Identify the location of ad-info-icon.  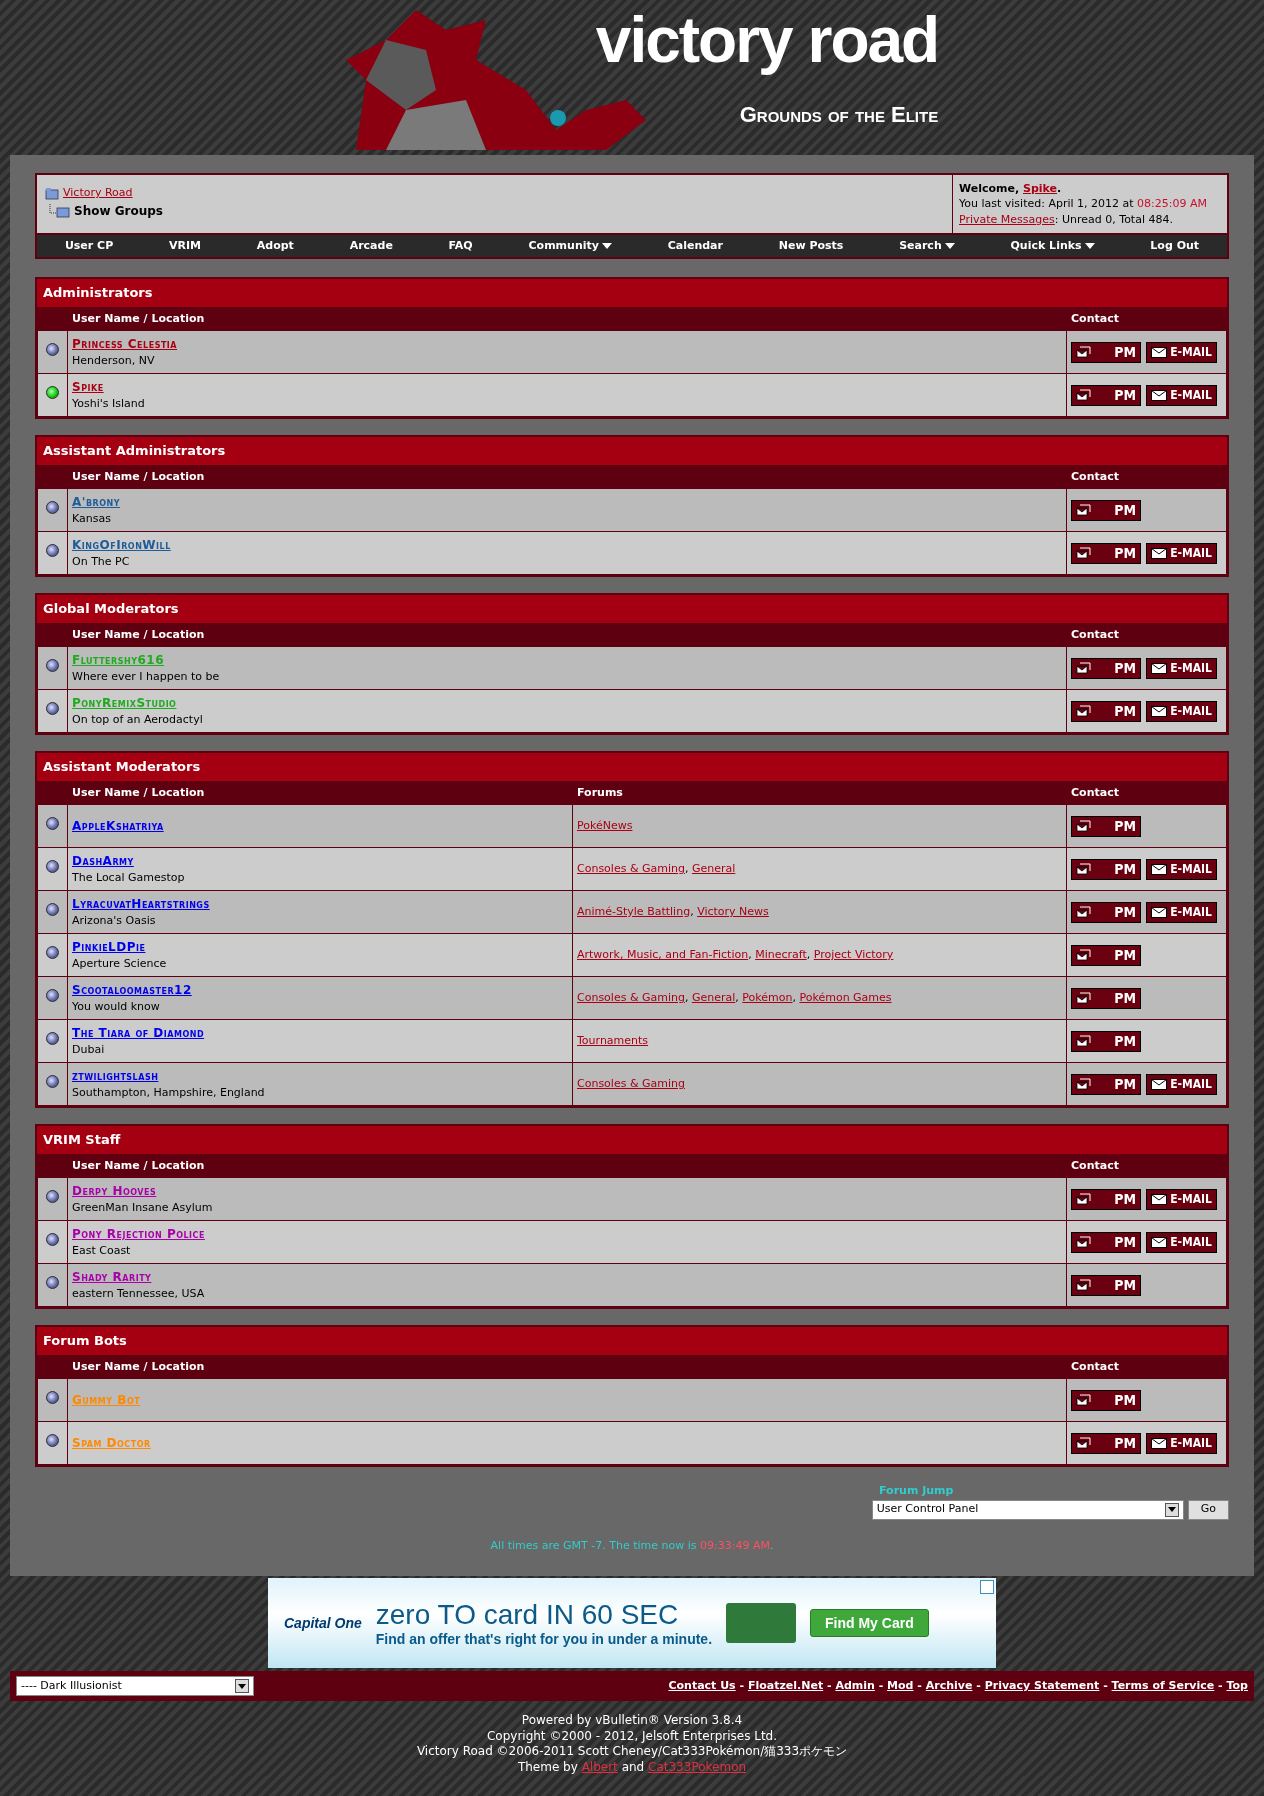
(987, 1587).